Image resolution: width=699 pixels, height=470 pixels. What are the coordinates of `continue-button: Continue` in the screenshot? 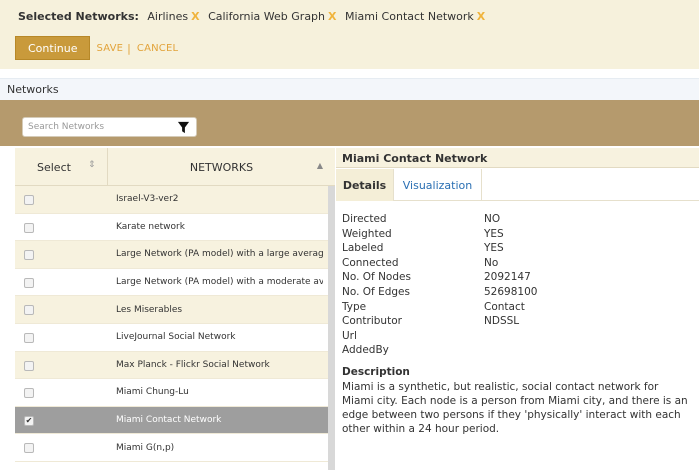 It's located at (53, 48).